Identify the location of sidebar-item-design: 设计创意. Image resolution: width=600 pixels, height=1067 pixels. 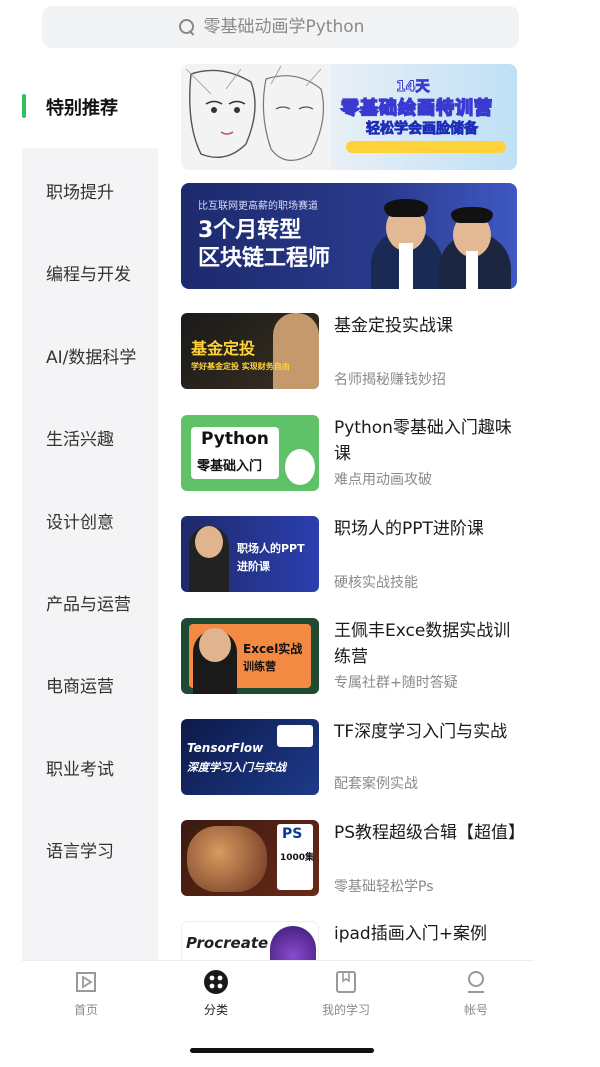
(80, 520).